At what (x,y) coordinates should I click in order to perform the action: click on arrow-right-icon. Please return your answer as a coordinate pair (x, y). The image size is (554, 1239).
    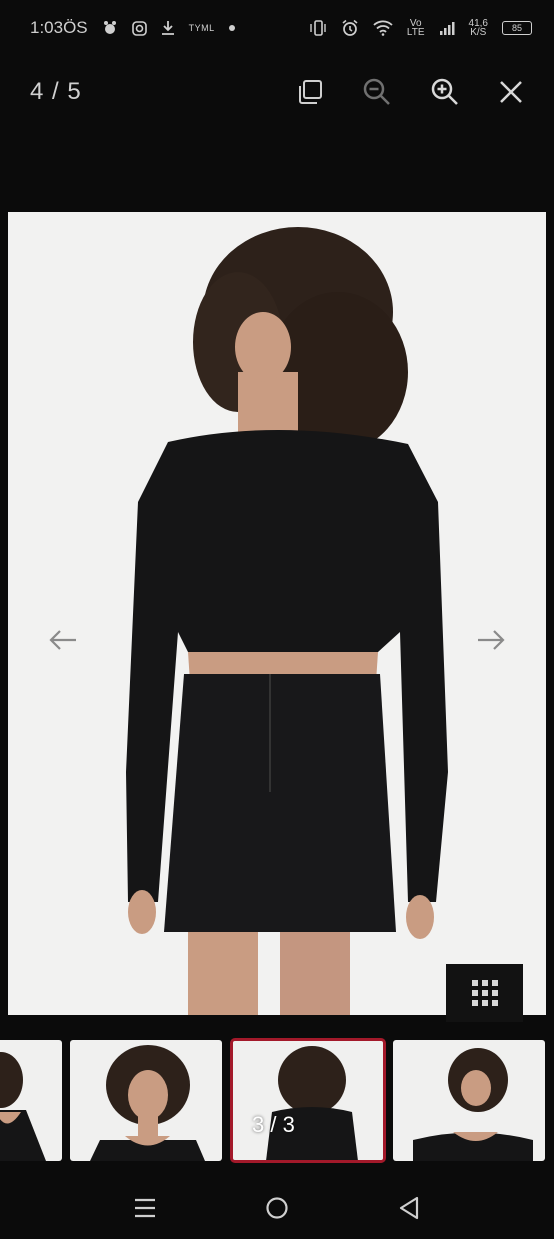
    Looking at the image, I should click on (491, 640).